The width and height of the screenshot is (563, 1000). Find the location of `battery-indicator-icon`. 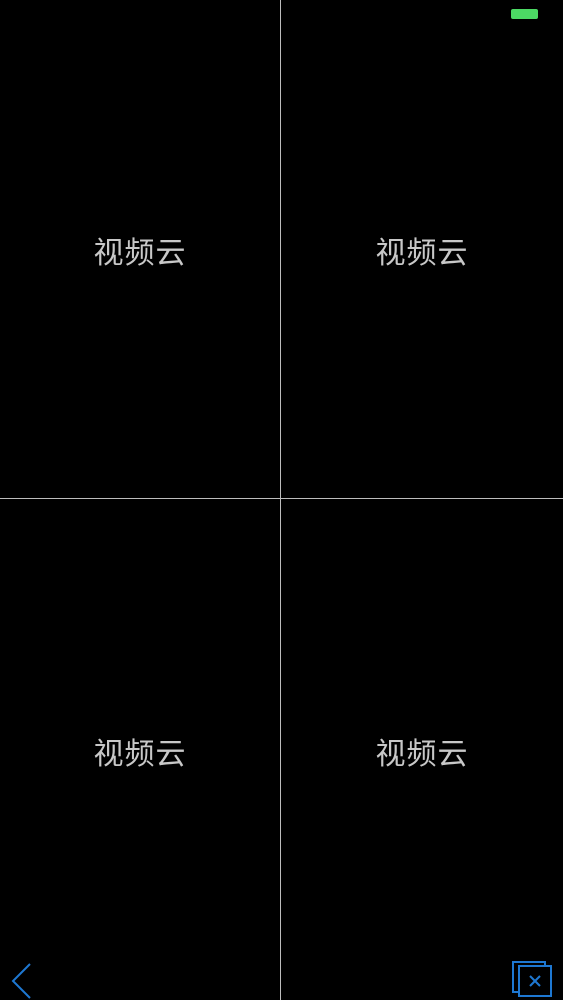

battery-indicator-icon is located at coordinates (524, 14).